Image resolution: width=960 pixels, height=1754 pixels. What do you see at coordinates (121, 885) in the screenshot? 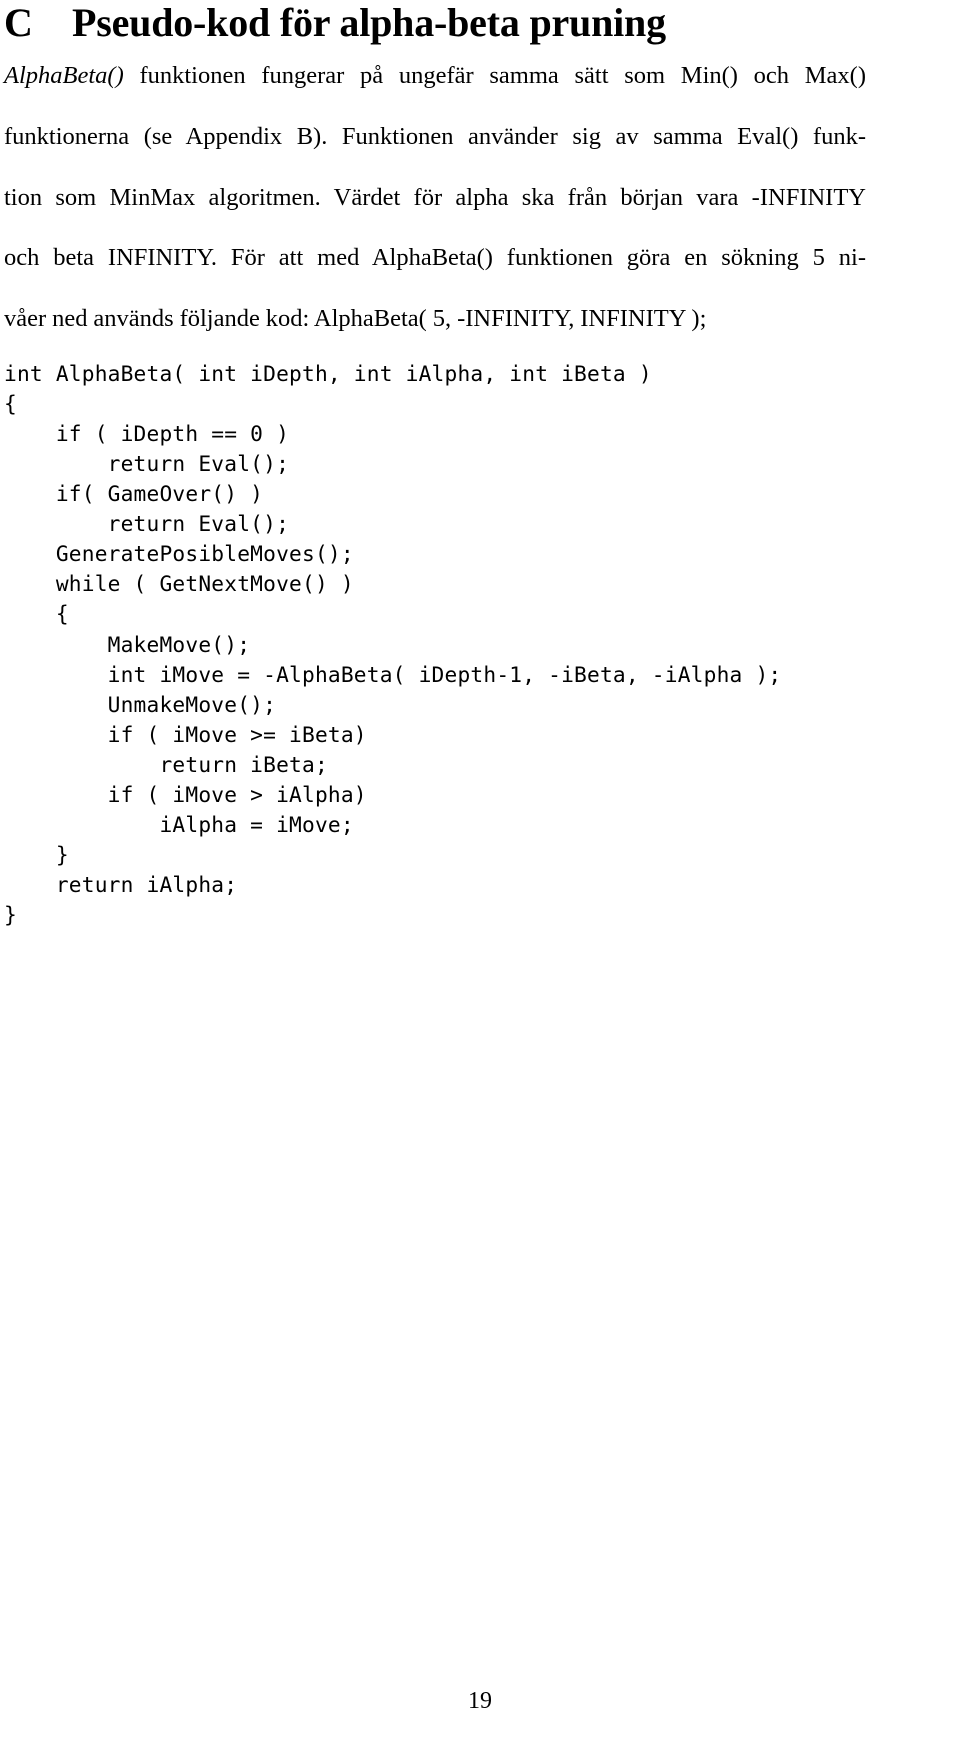
I see `code-line: return iAlpha;` at bounding box center [121, 885].